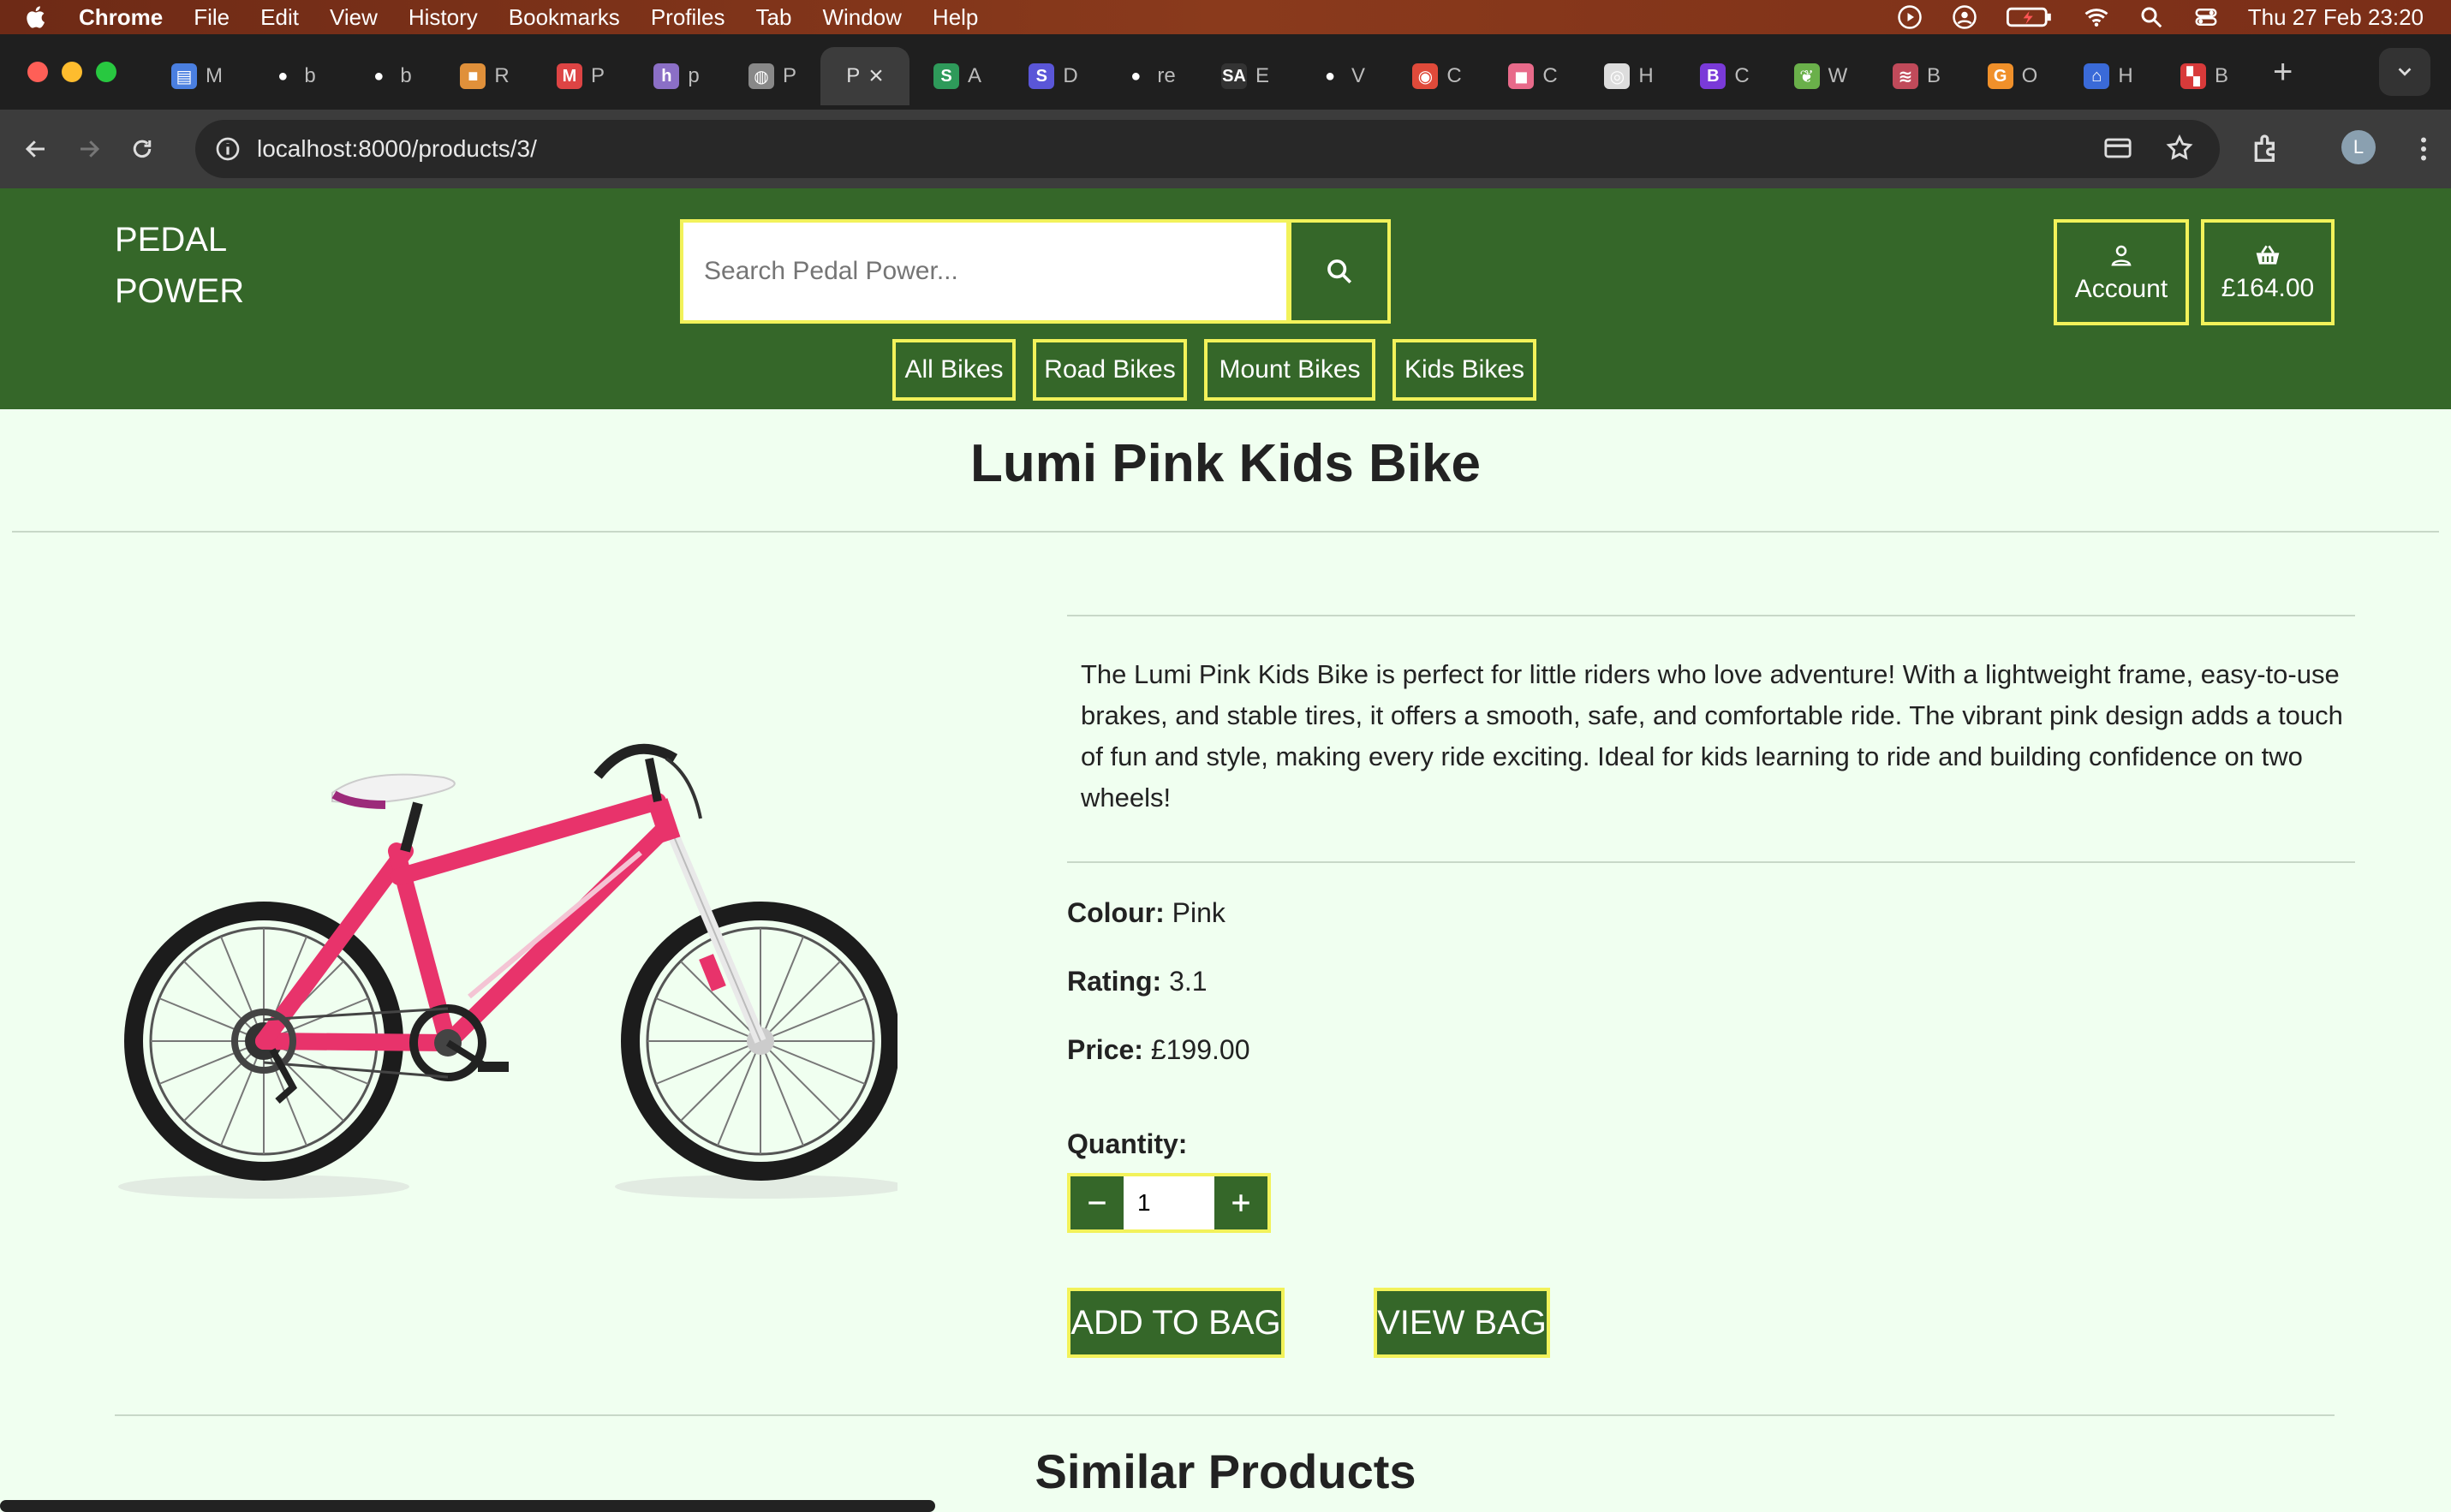 Image resolution: width=2451 pixels, height=1512 pixels. I want to click on browser-tab: ≋ B, so click(1917, 76).